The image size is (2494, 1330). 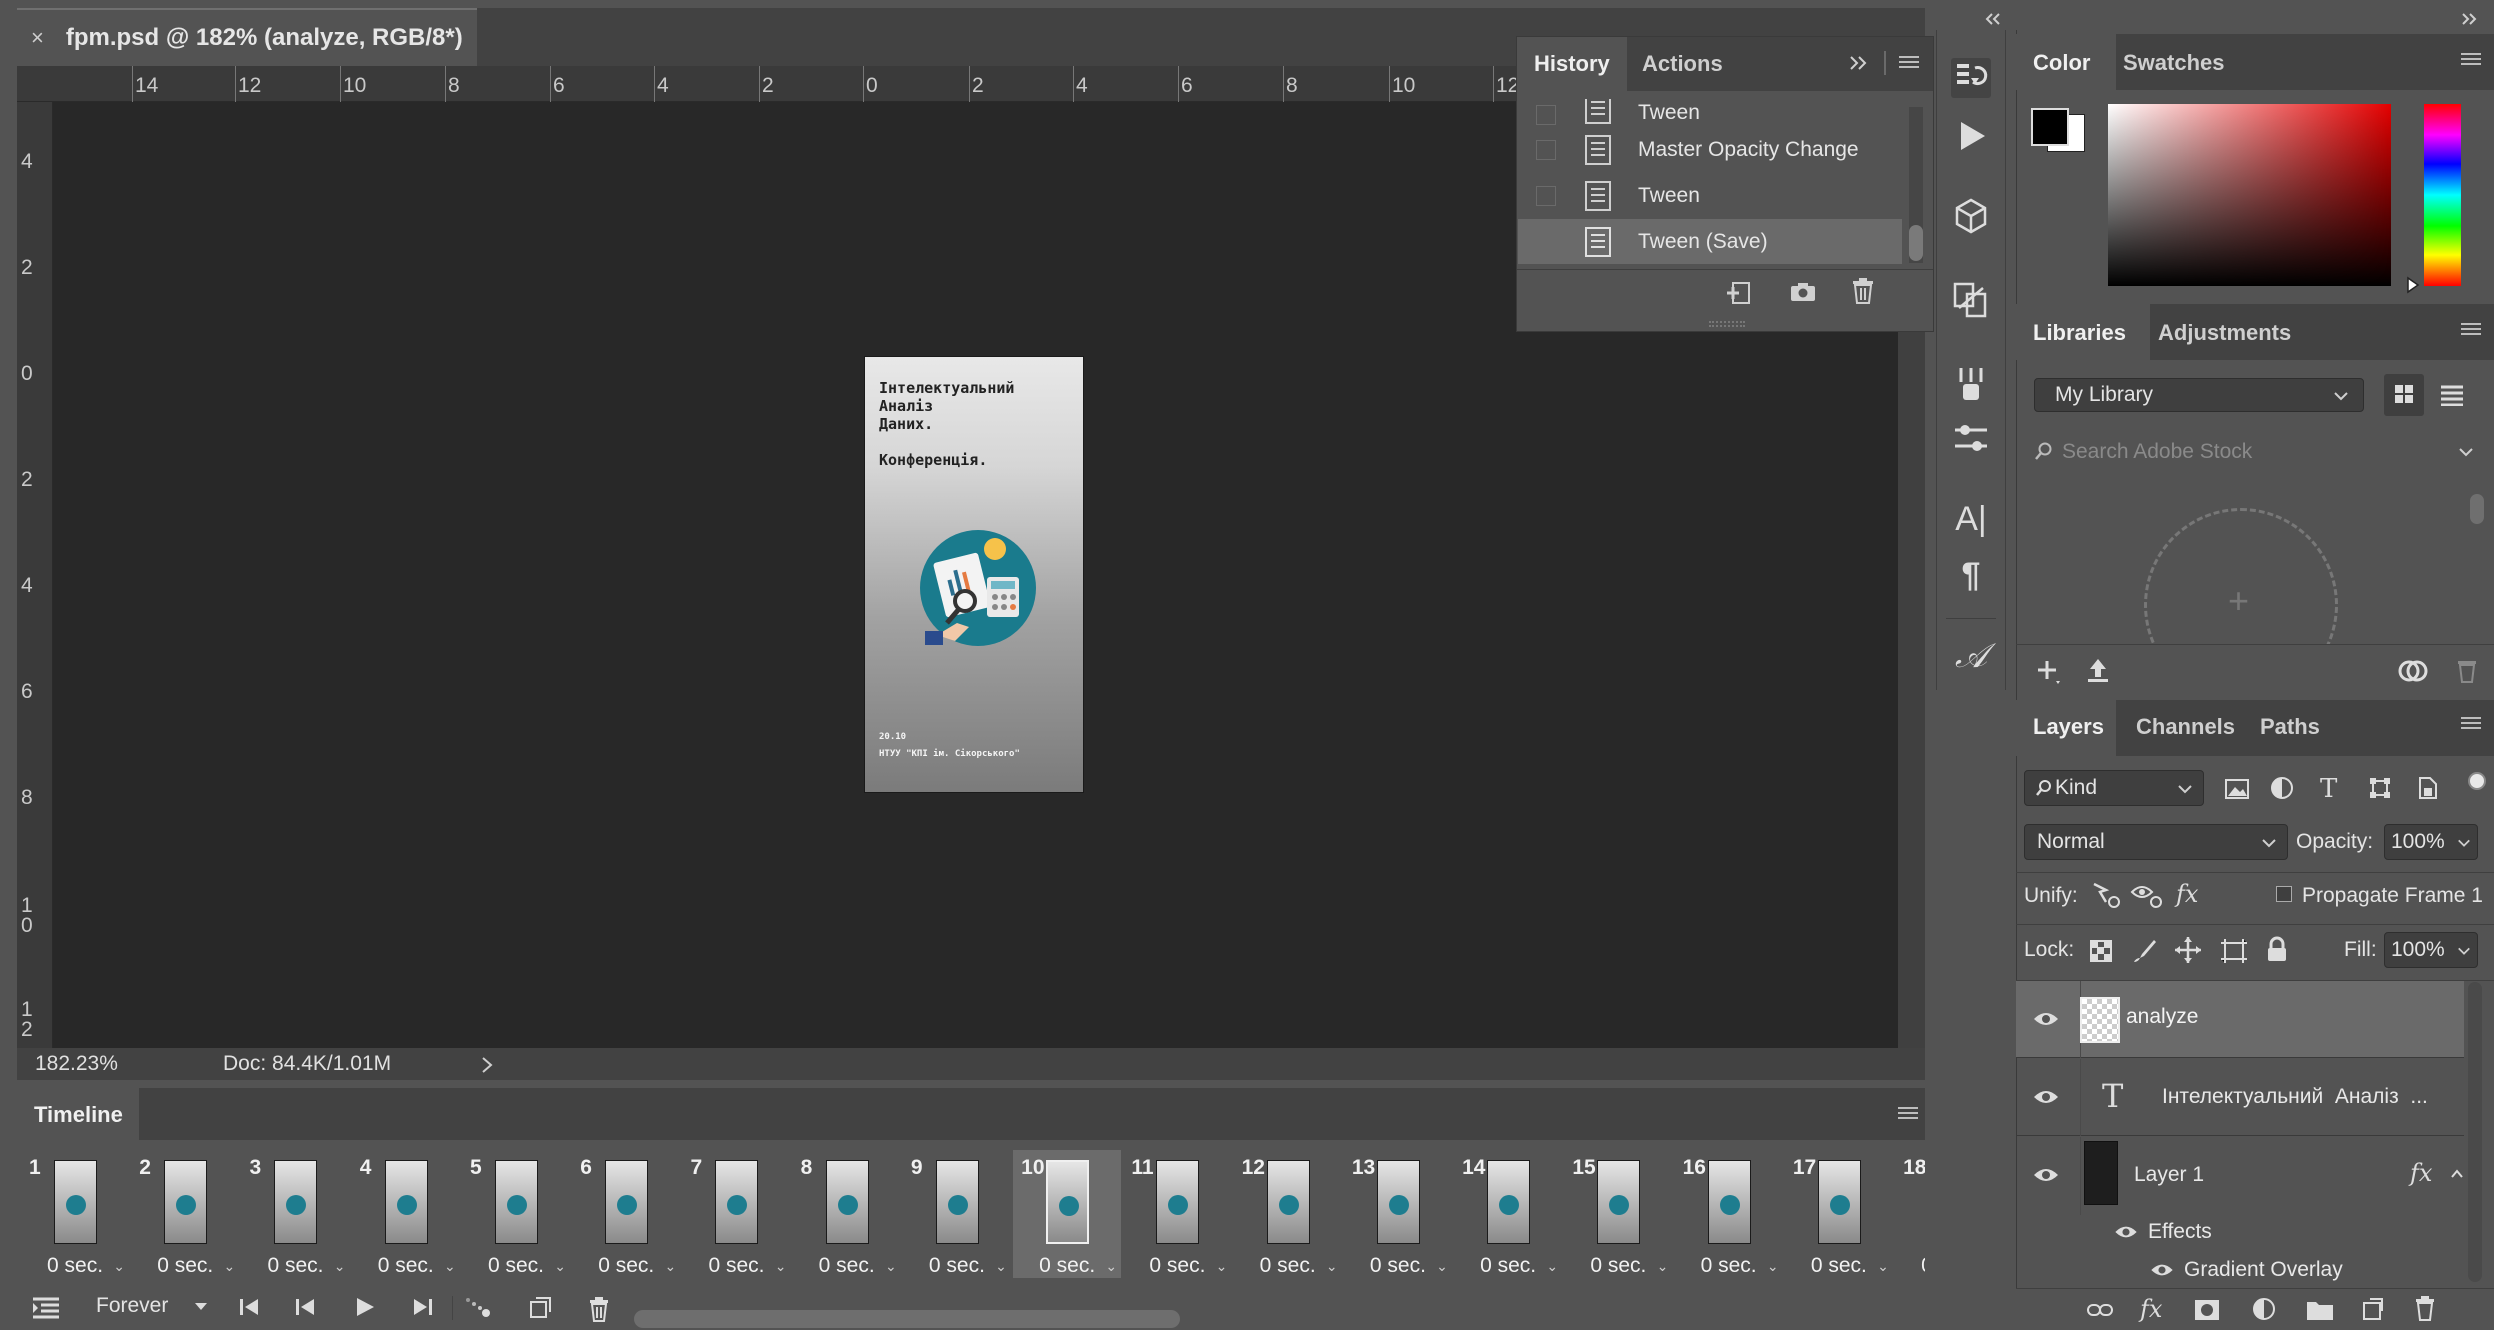 What do you see at coordinates (2068, 727) in the screenshot?
I see `tab-layers: Layers` at bounding box center [2068, 727].